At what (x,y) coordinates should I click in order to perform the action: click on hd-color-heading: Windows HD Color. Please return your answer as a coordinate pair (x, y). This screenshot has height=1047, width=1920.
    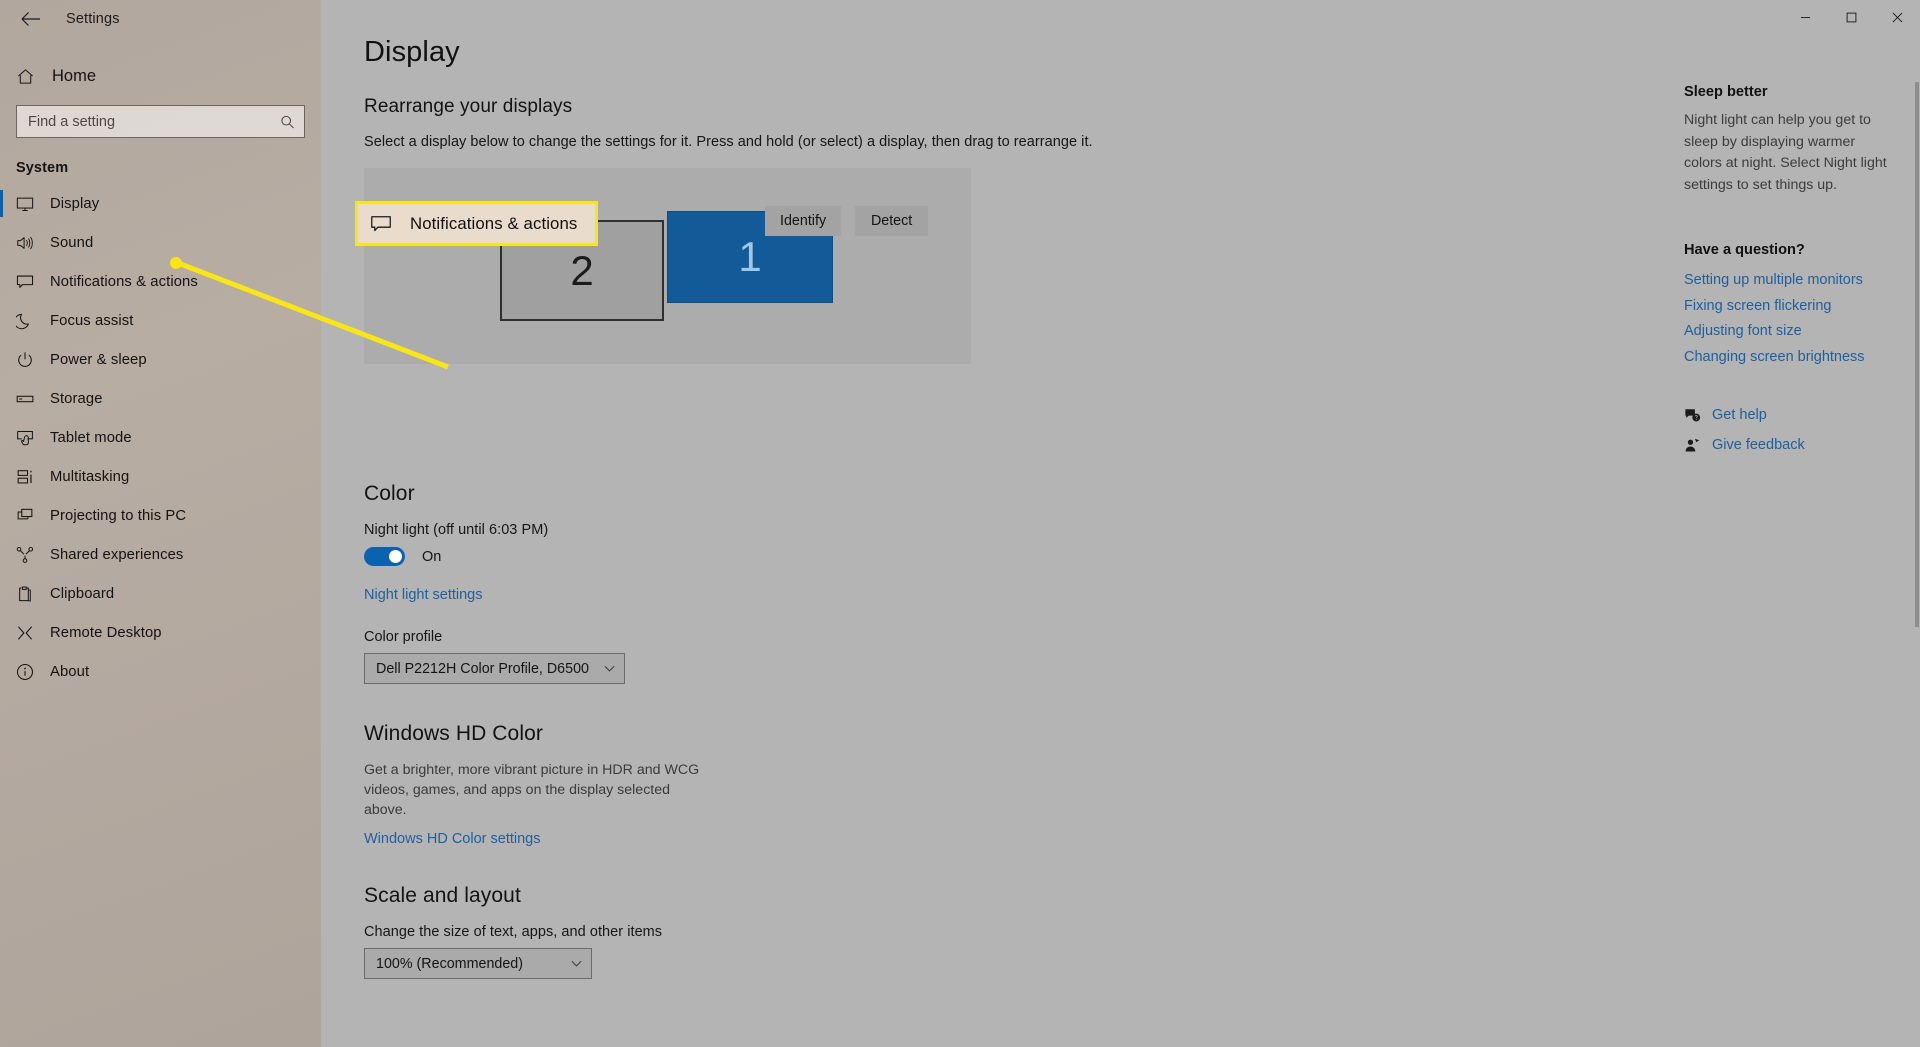
    Looking at the image, I should click on (453, 733).